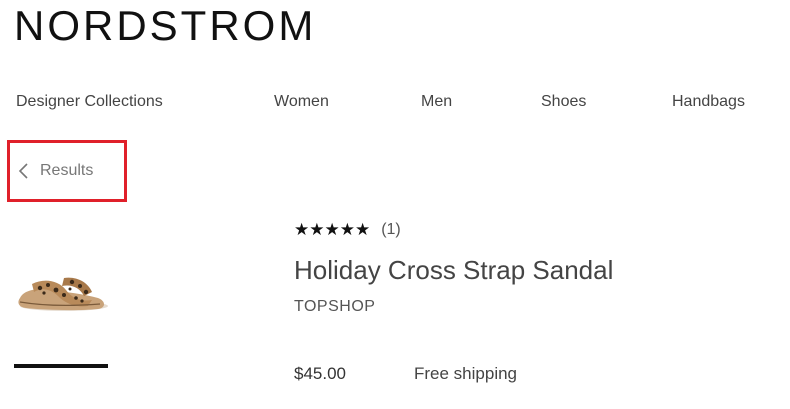 The image size is (790, 409). What do you see at coordinates (466, 373) in the screenshot?
I see `shipping-info: Free shipping` at bounding box center [466, 373].